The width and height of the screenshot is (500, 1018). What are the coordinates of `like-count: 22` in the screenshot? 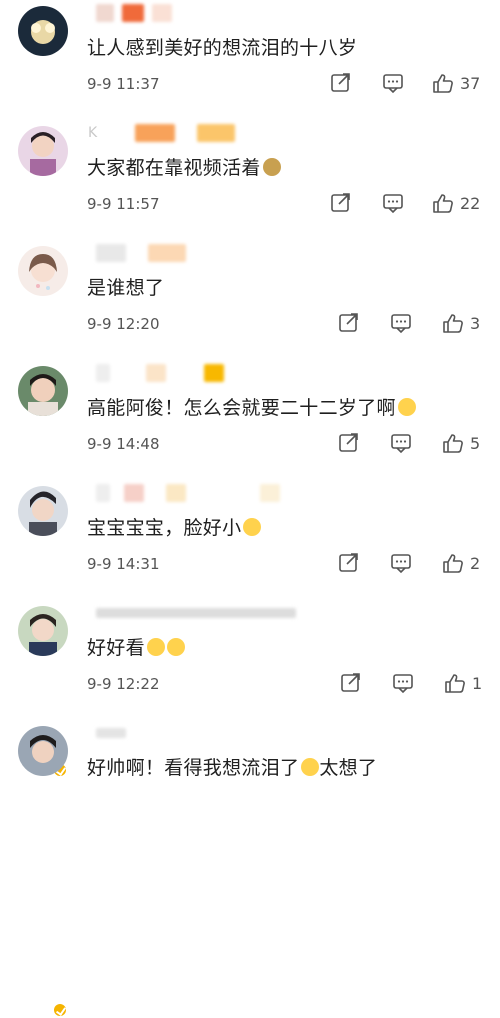 It's located at (470, 203).